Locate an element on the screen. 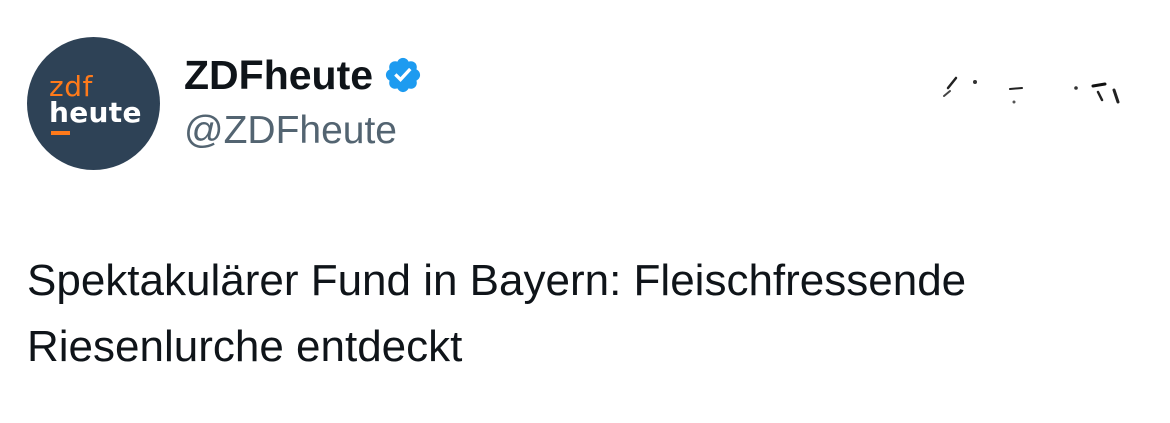 This screenshot has width=1170, height=423. verified-badge-icon is located at coordinates (403, 75).